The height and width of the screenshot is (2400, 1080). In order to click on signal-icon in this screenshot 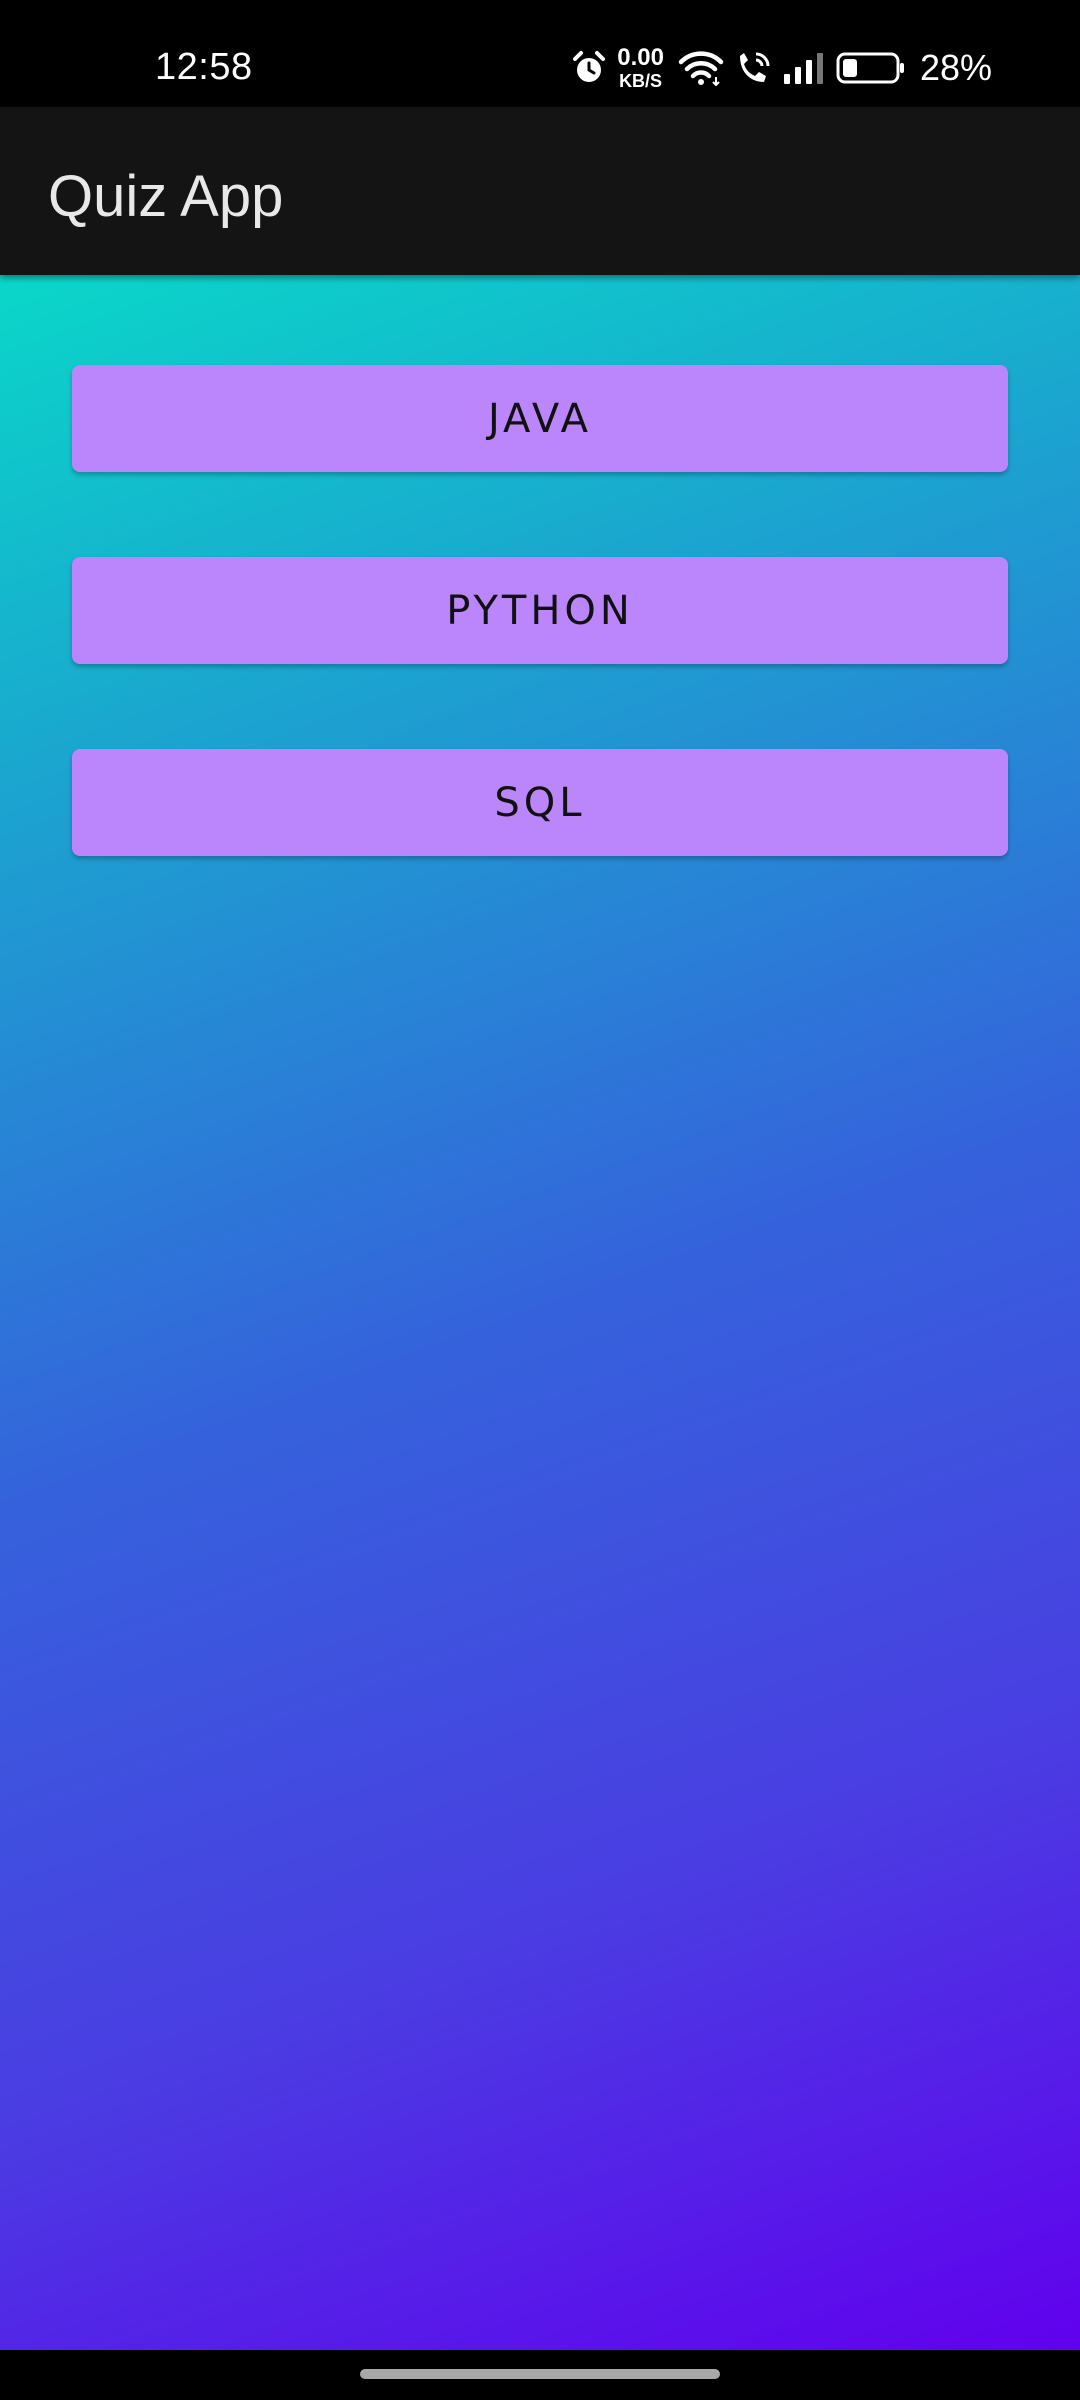, I will do `click(804, 68)`.